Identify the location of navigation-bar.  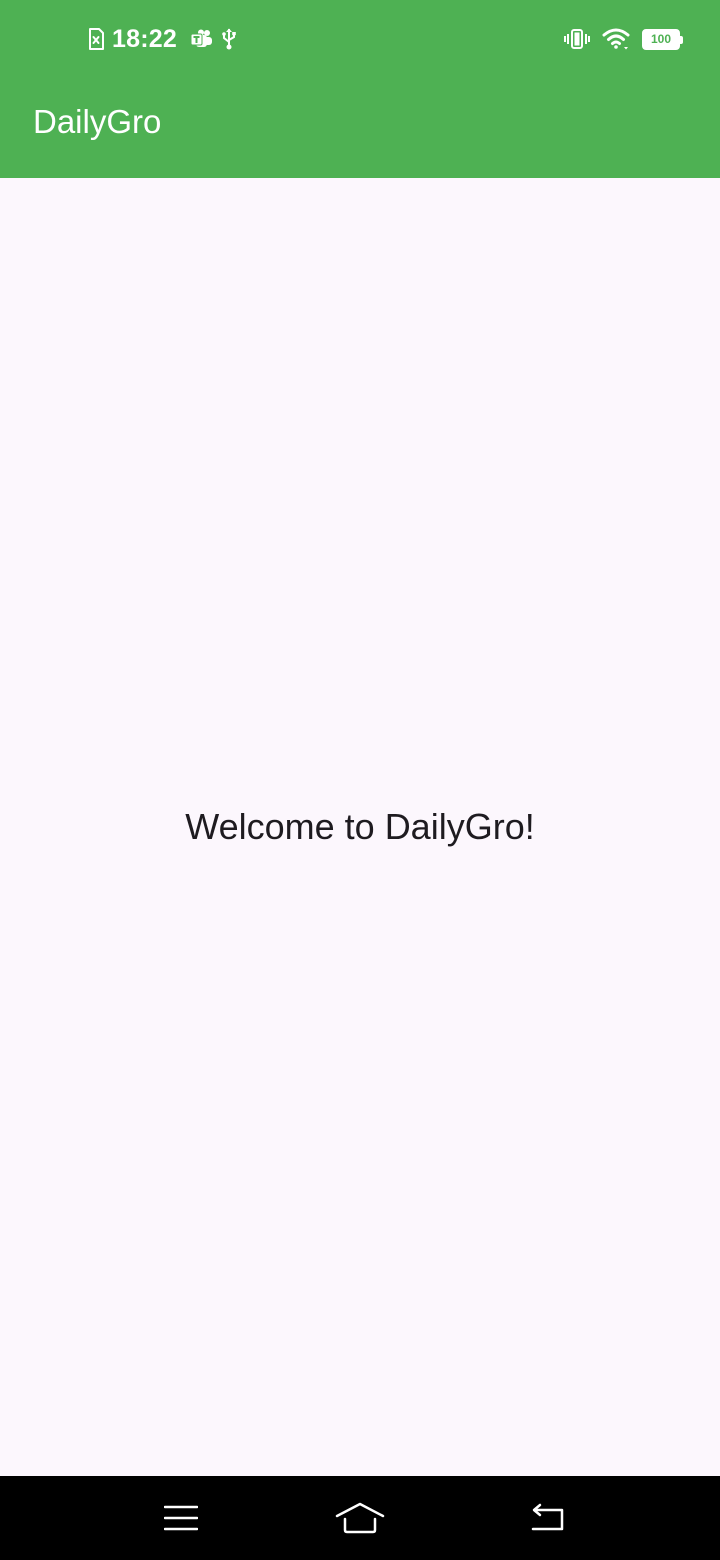
(360, 1518).